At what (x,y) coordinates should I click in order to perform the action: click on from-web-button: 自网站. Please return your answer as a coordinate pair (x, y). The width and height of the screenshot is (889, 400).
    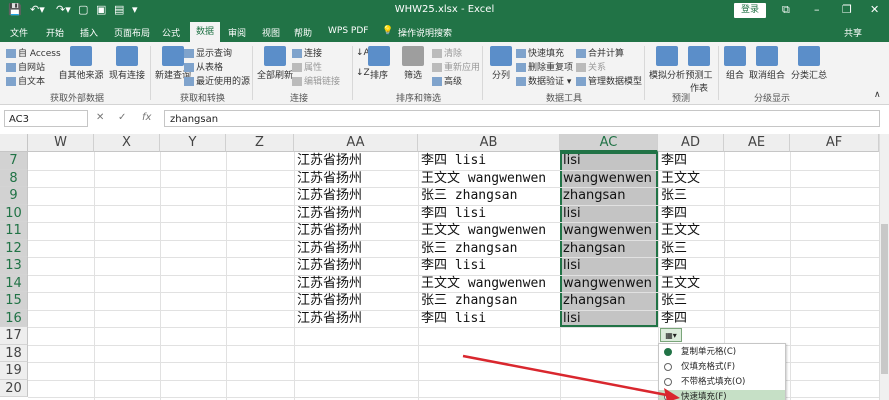
    Looking at the image, I should click on (25, 66).